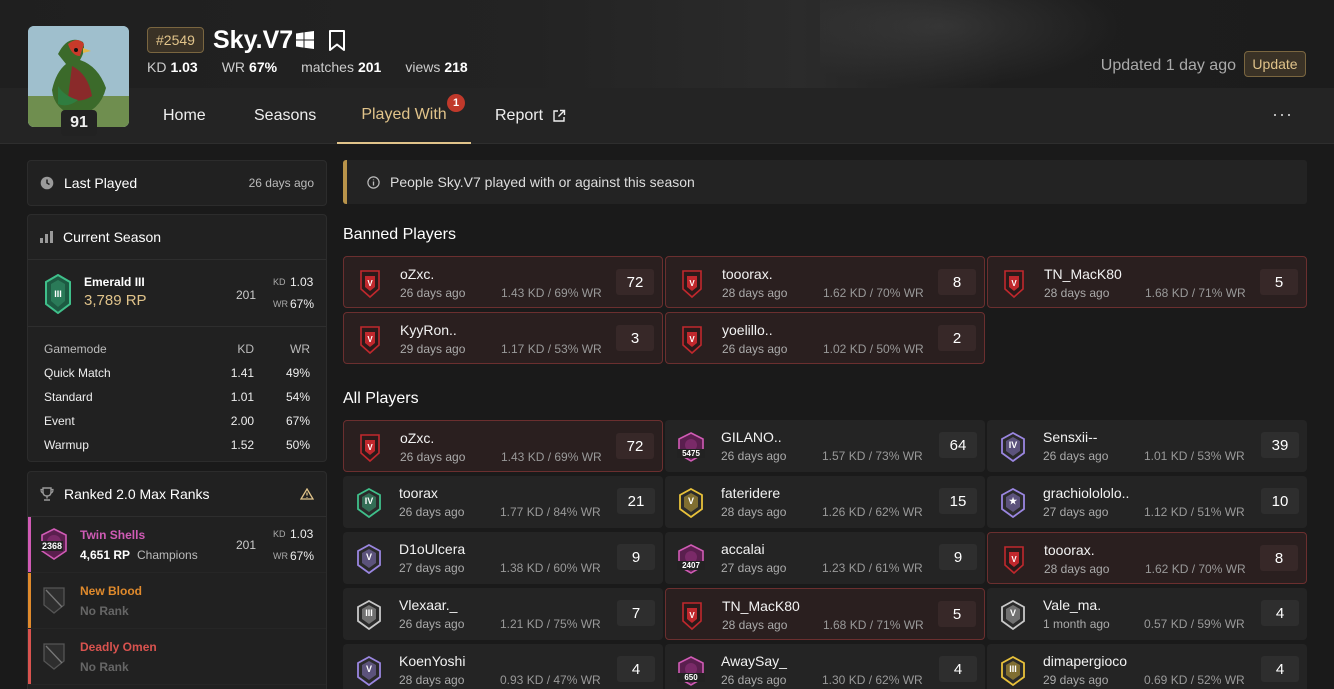  What do you see at coordinates (743, 549) in the screenshot?
I see `player-name: accalai` at bounding box center [743, 549].